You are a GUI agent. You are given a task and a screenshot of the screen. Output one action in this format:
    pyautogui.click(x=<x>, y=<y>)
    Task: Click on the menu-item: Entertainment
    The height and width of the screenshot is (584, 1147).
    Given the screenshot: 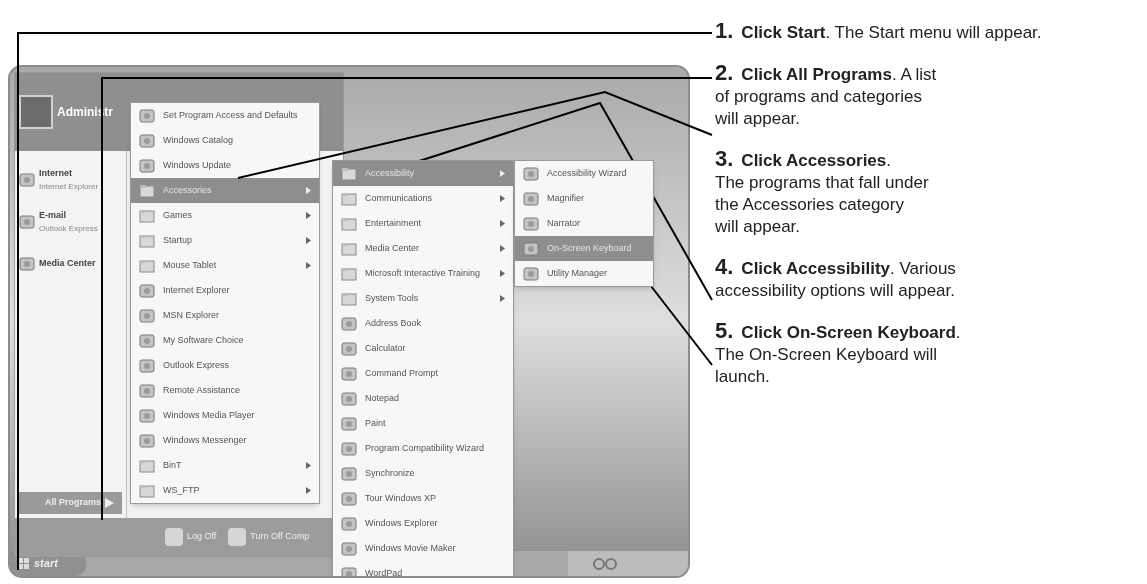 What is the action you would take?
    pyautogui.click(x=423, y=223)
    